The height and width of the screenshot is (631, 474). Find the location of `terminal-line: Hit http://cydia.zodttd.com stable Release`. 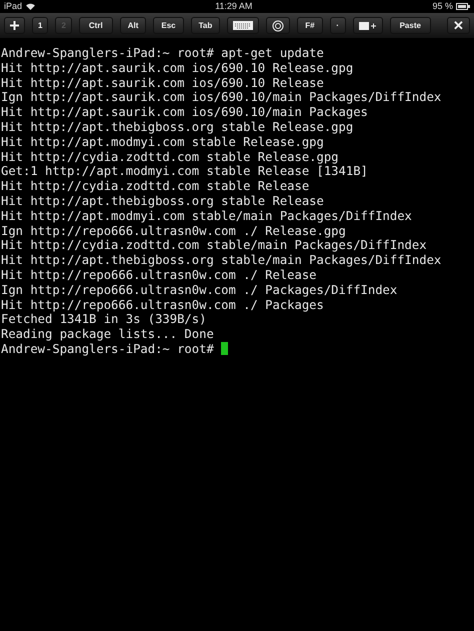

terminal-line: Hit http://cydia.zodttd.com stable Release is located at coordinates (155, 186).